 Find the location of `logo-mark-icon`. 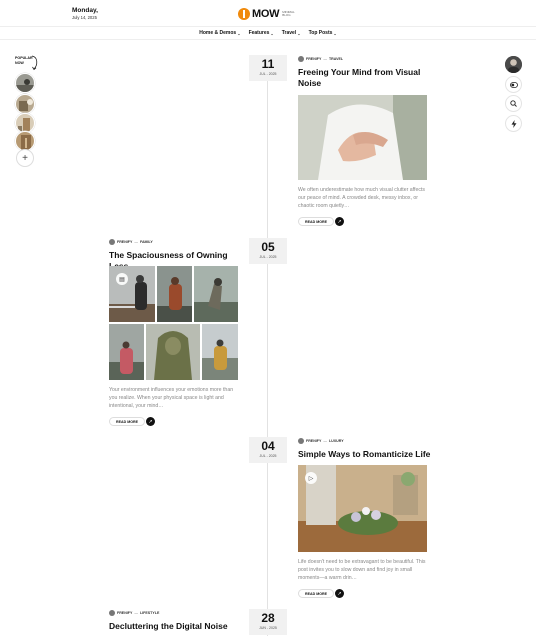

logo-mark-icon is located at coordinates (244, 14).